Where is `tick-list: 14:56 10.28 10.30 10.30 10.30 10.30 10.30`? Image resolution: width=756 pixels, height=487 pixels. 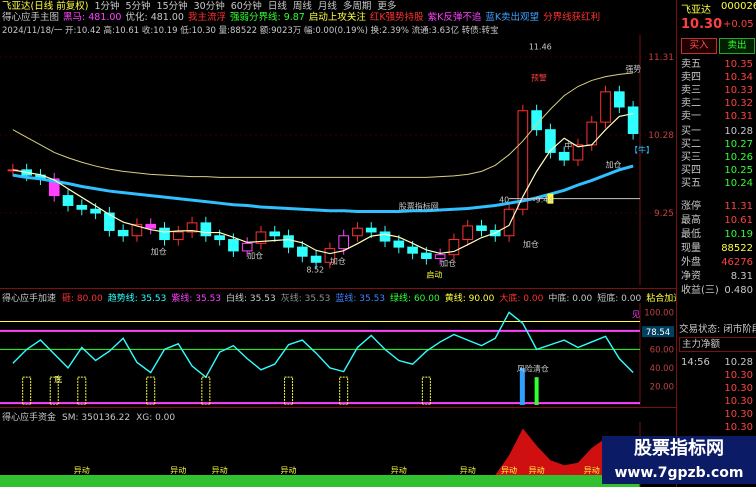
tick-list: 14:56 10.28 10.30 10.30 10.30 10.30 10.30 is located at coordinates (716, 396).